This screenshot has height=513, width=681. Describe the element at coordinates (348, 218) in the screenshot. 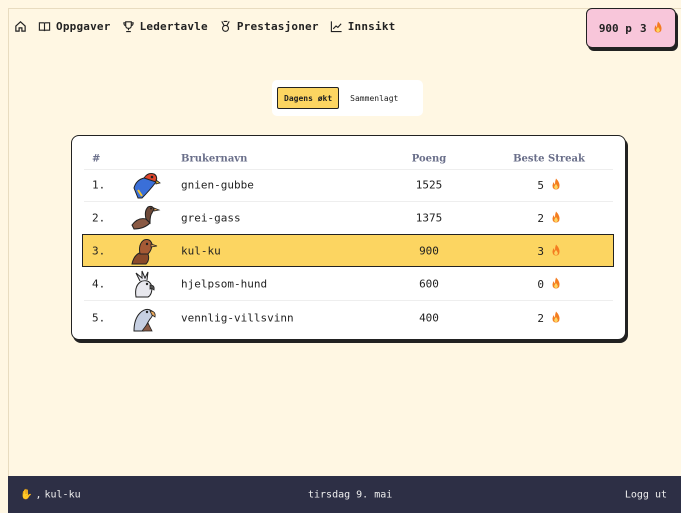

I see `table-row: 2. grei-gass 1375 2` at that location.